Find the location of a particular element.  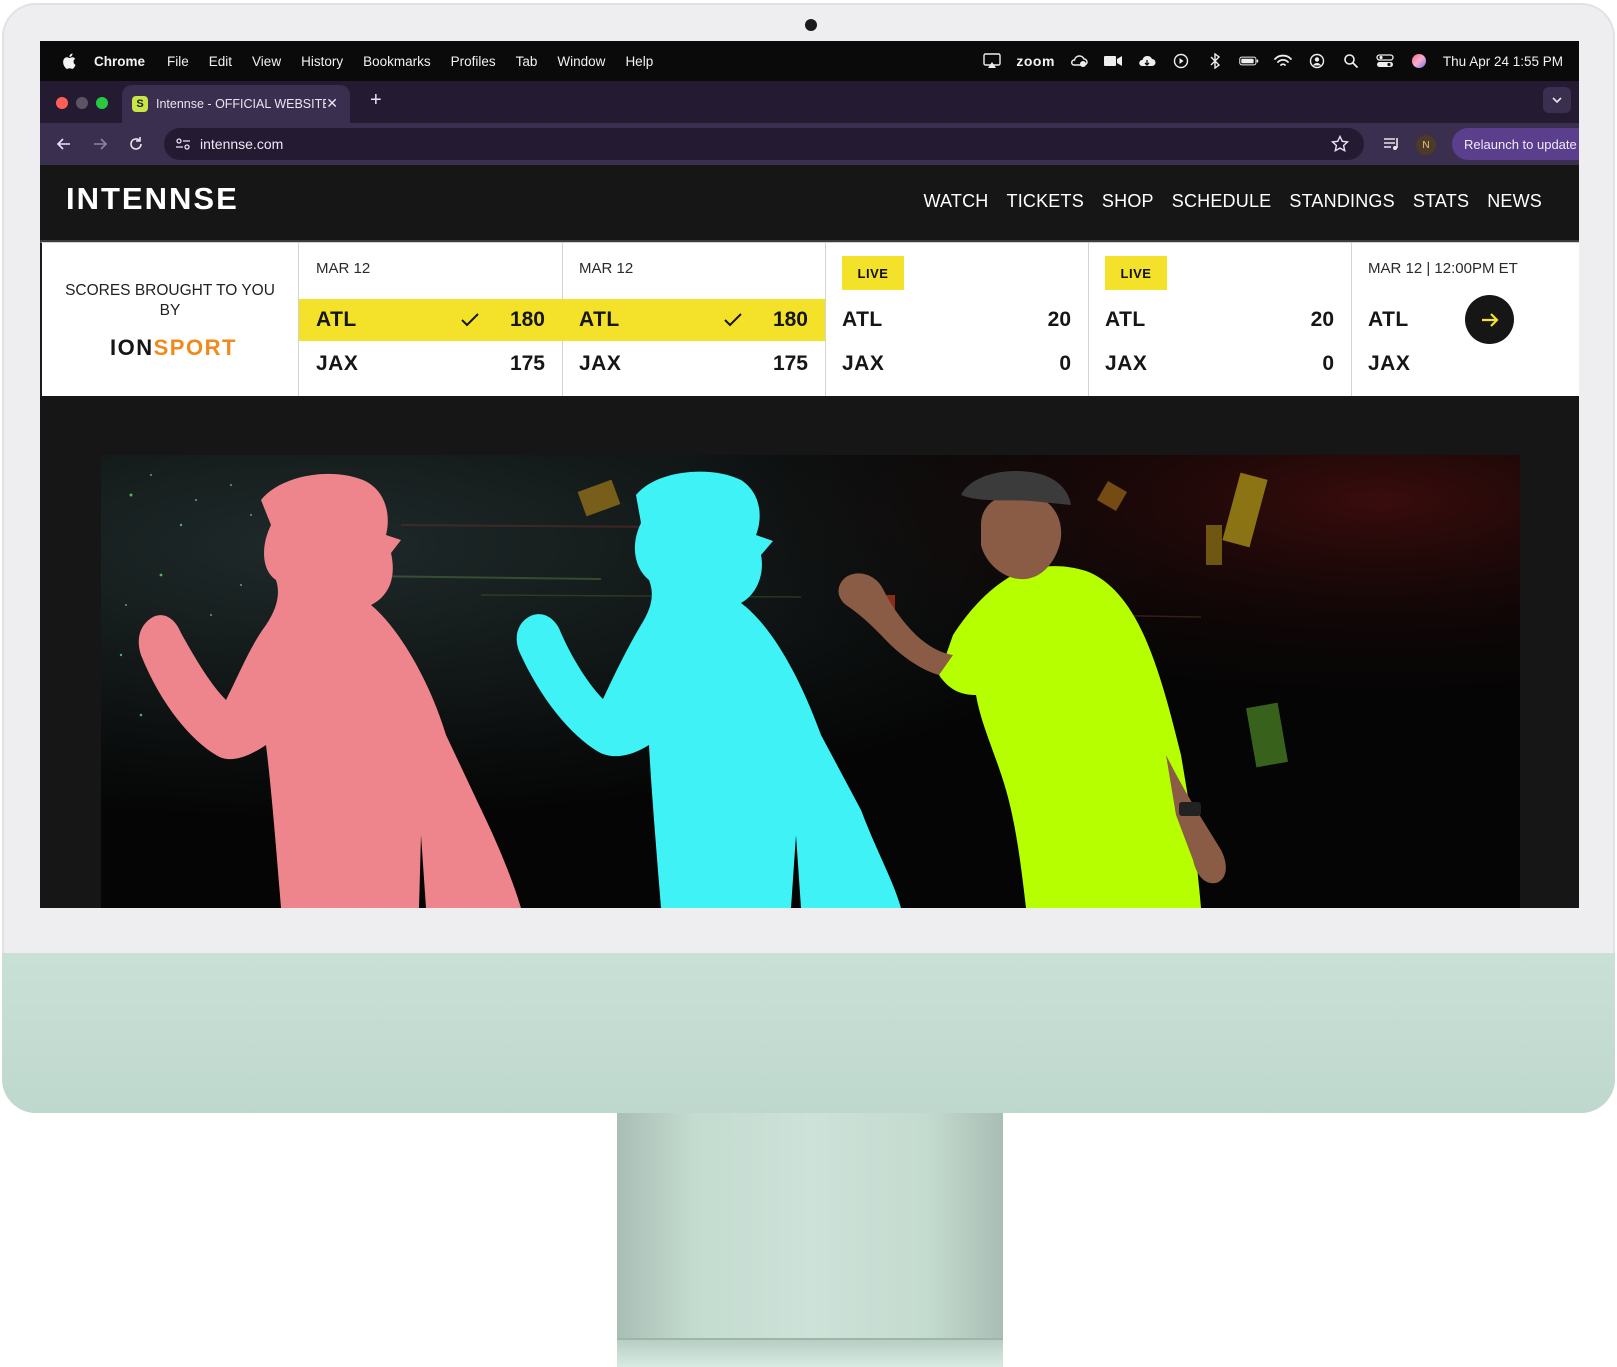

bookmark-star-icon is located at coordinates (1340, 144).